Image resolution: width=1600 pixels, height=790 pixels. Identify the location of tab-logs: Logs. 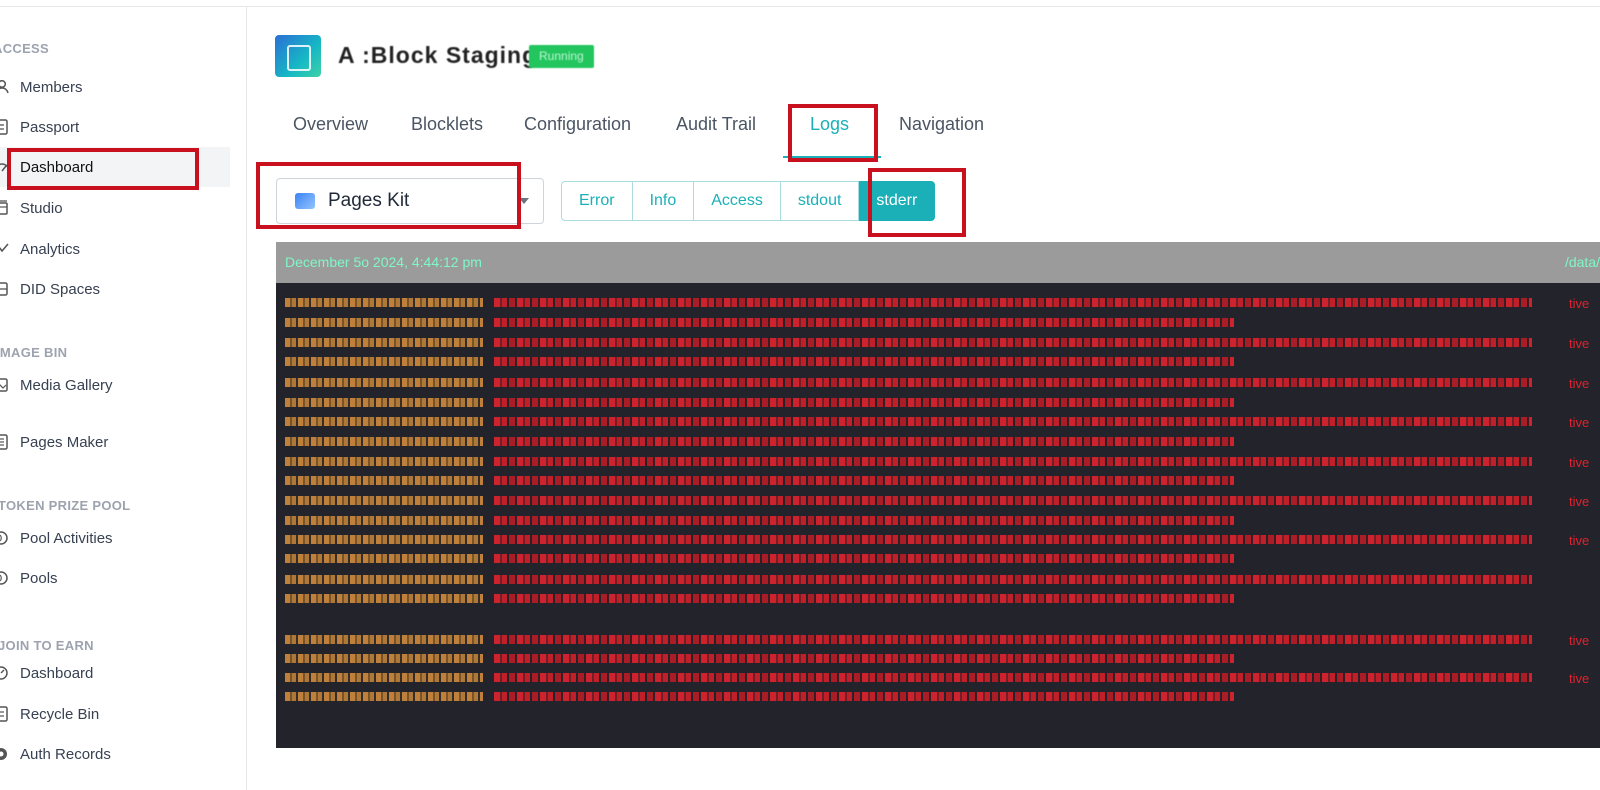
(829, 124).